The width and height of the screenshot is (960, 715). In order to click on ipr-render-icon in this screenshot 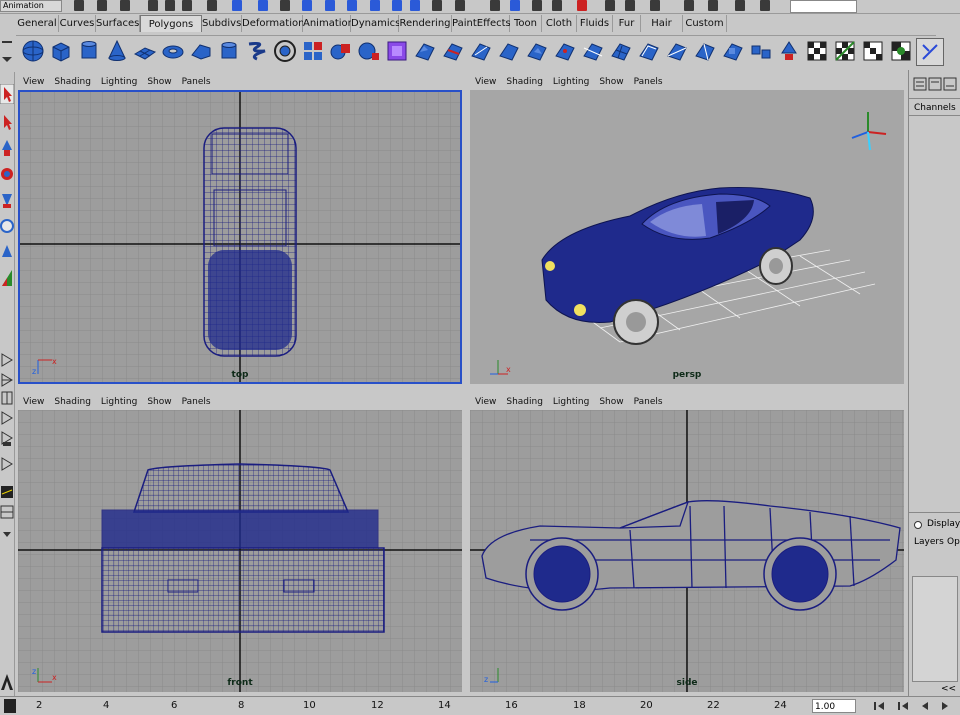, I will do `click(460, 5)`.